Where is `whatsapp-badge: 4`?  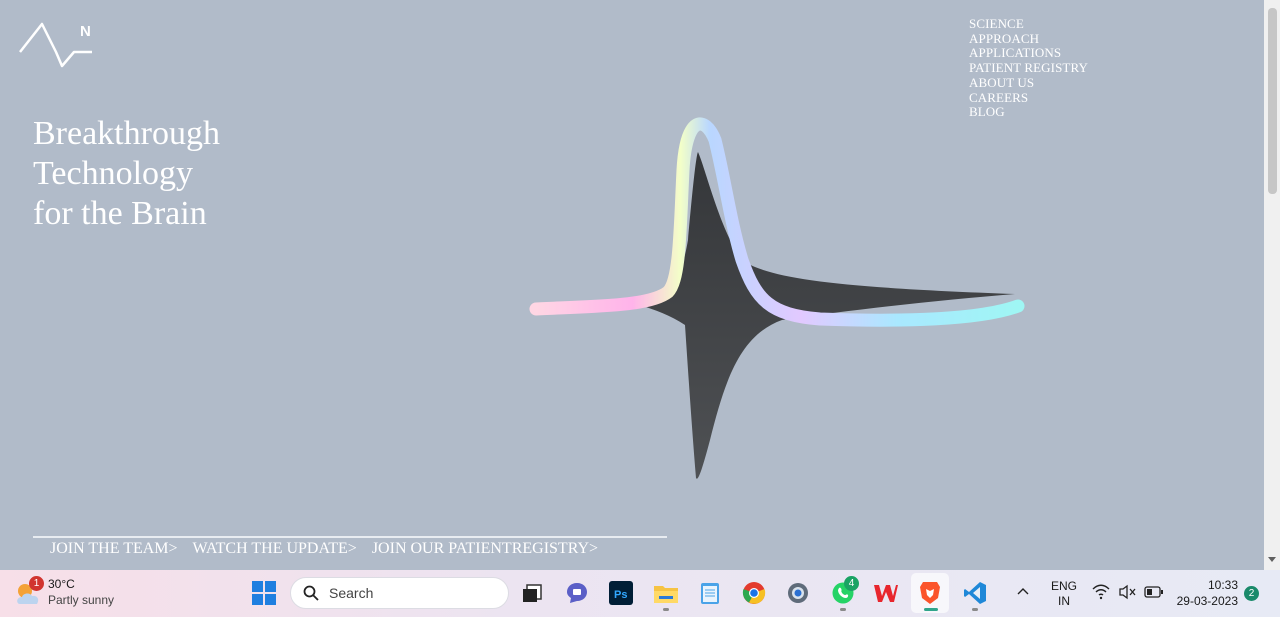 whatsapp-badge: 4 is located at coordinates (851, 583).